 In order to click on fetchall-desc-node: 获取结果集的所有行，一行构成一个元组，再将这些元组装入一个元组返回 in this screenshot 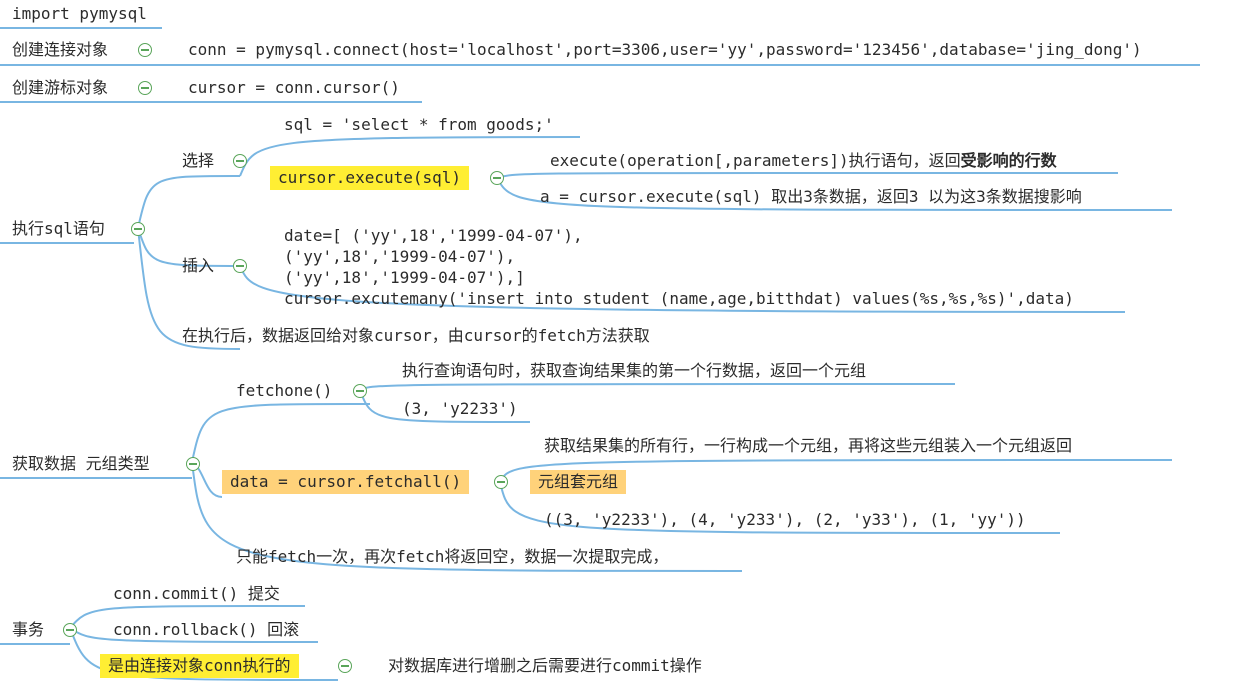, I will do `click(808, 446)`.